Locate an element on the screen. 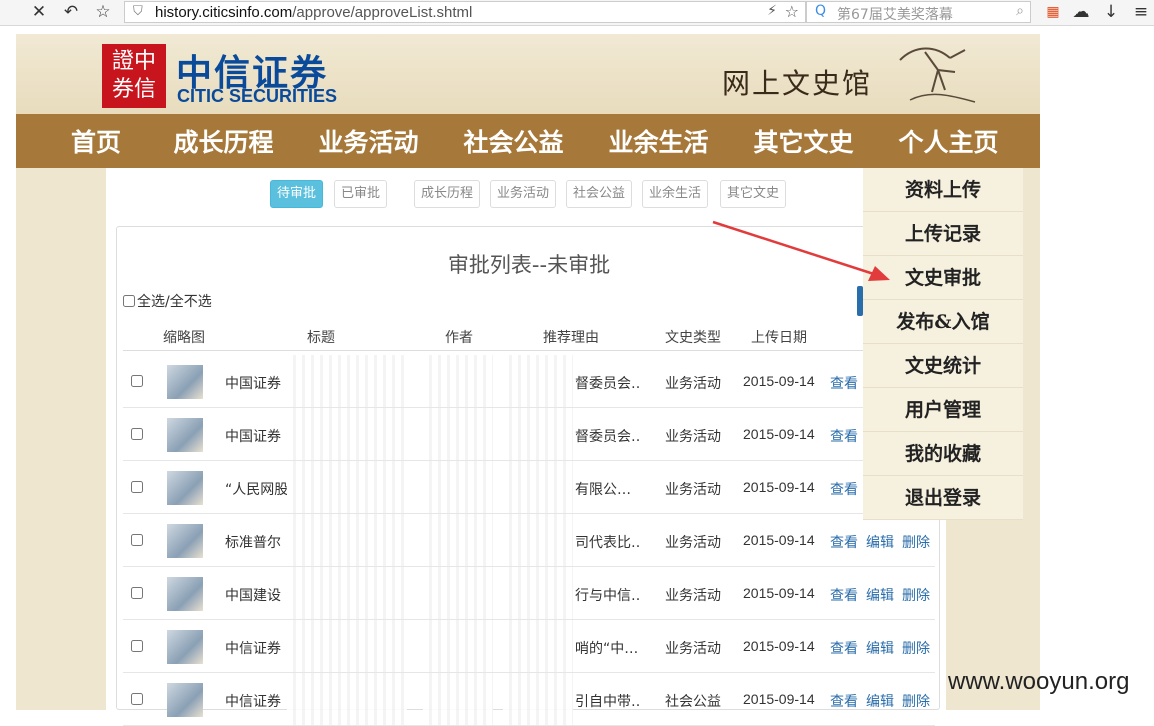 Image resolution: width=1154 pixels, height=726 pixels. tab-category: 业余生活 is located at coordinates (675, 194).